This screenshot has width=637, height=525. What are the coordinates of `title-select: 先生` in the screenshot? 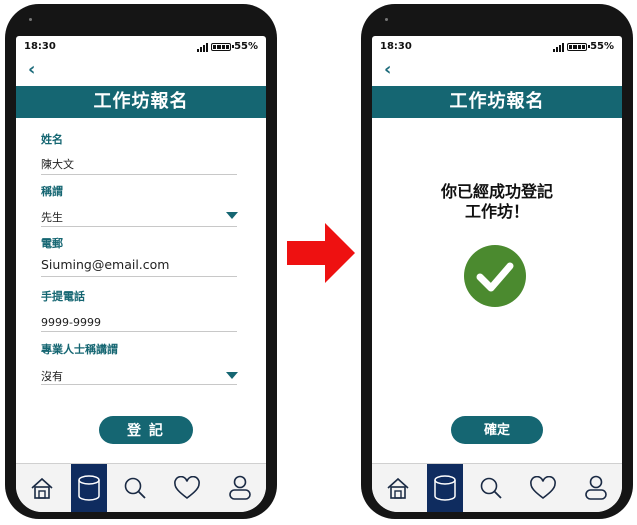 It's located at (52, 217).